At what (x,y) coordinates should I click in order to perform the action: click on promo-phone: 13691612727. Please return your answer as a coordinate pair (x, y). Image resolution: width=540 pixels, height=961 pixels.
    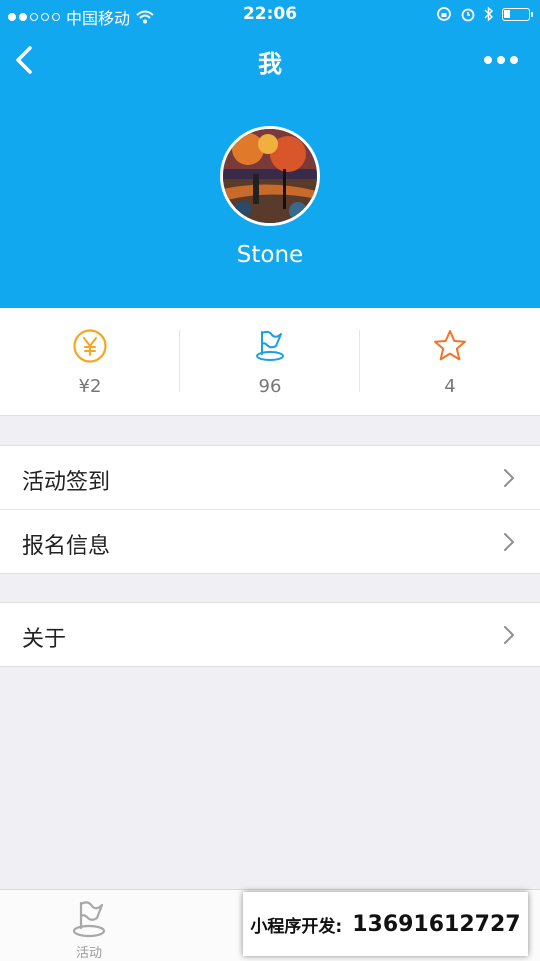
    Looking at the image, I should click on (436, 924).